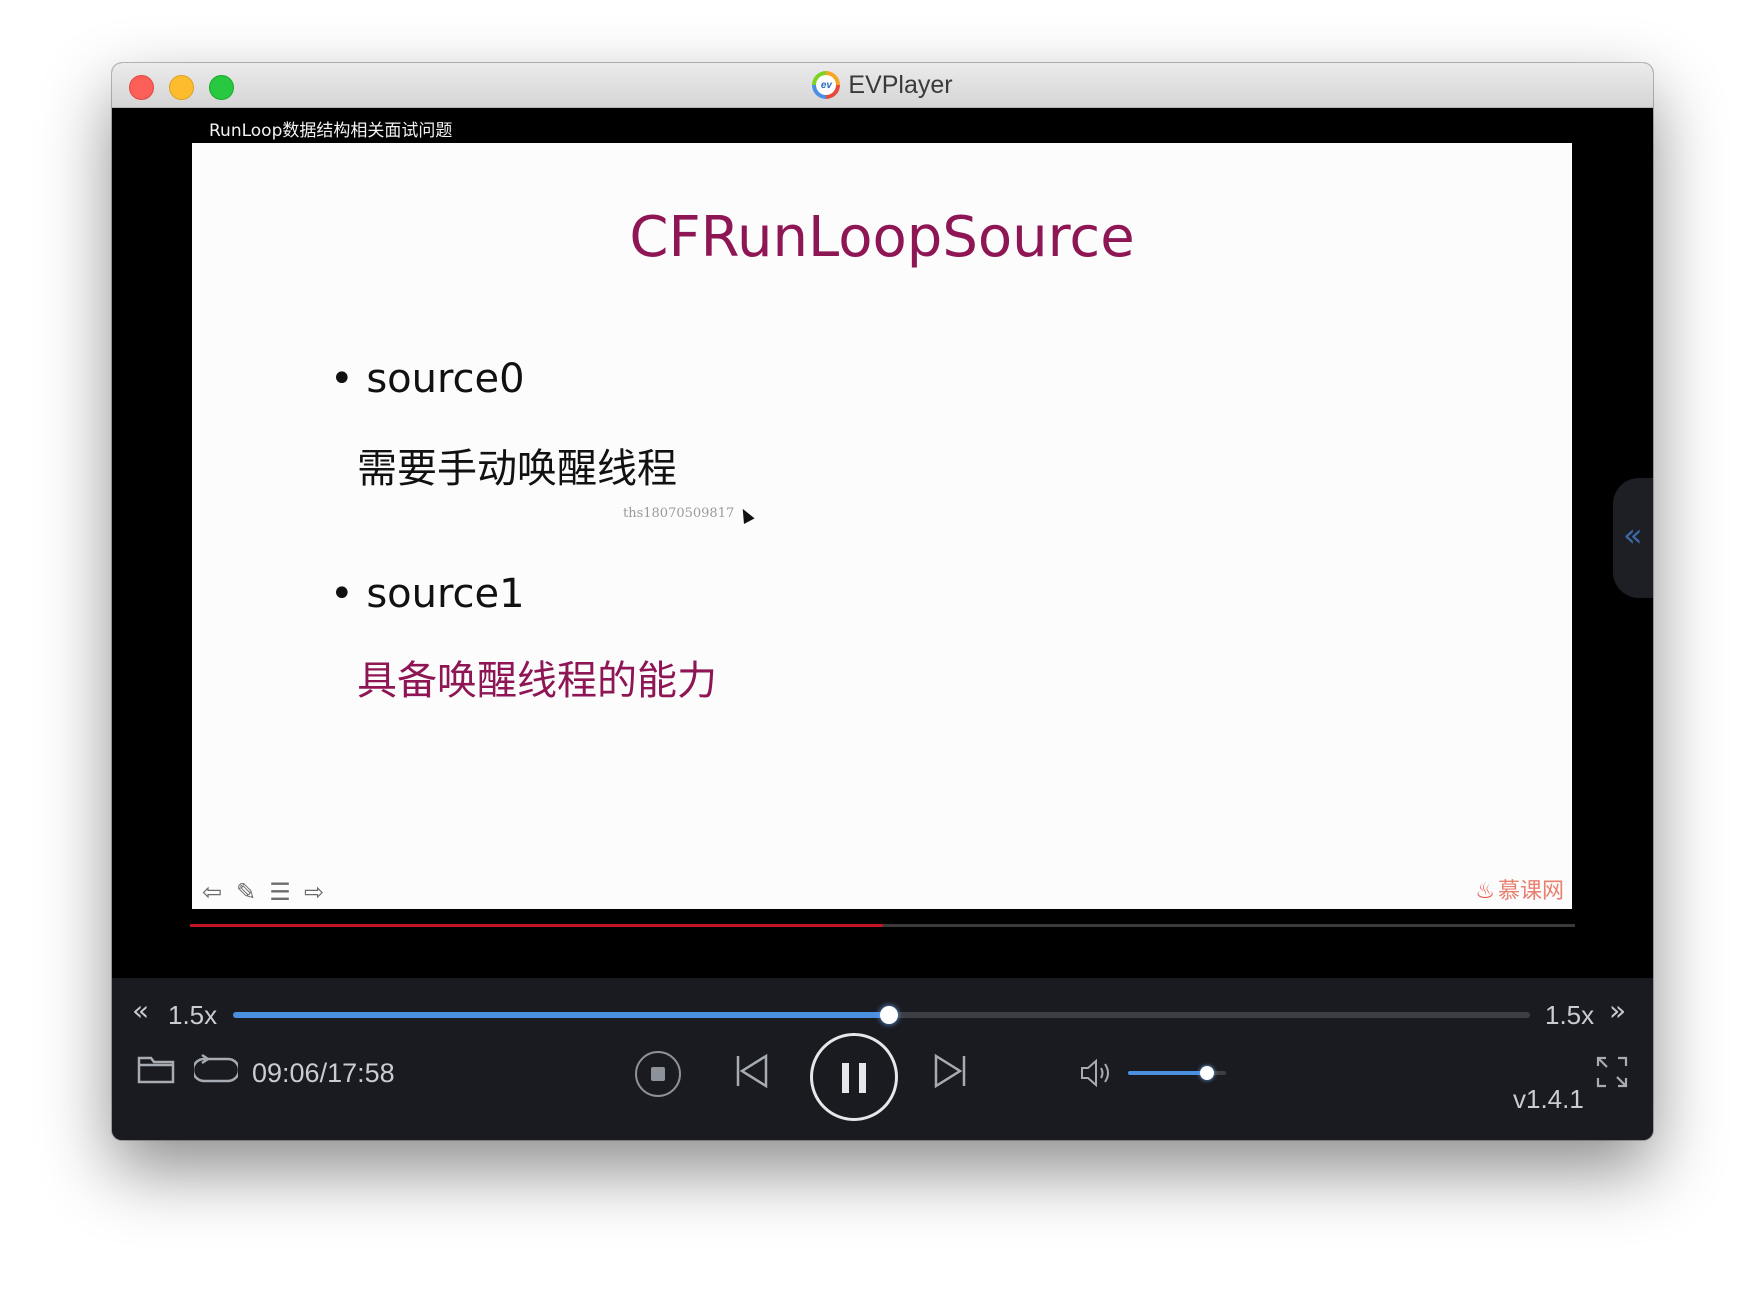 This screenshot has height=1298, width=1760. I want to click on stop-button, so click(658, 1074).